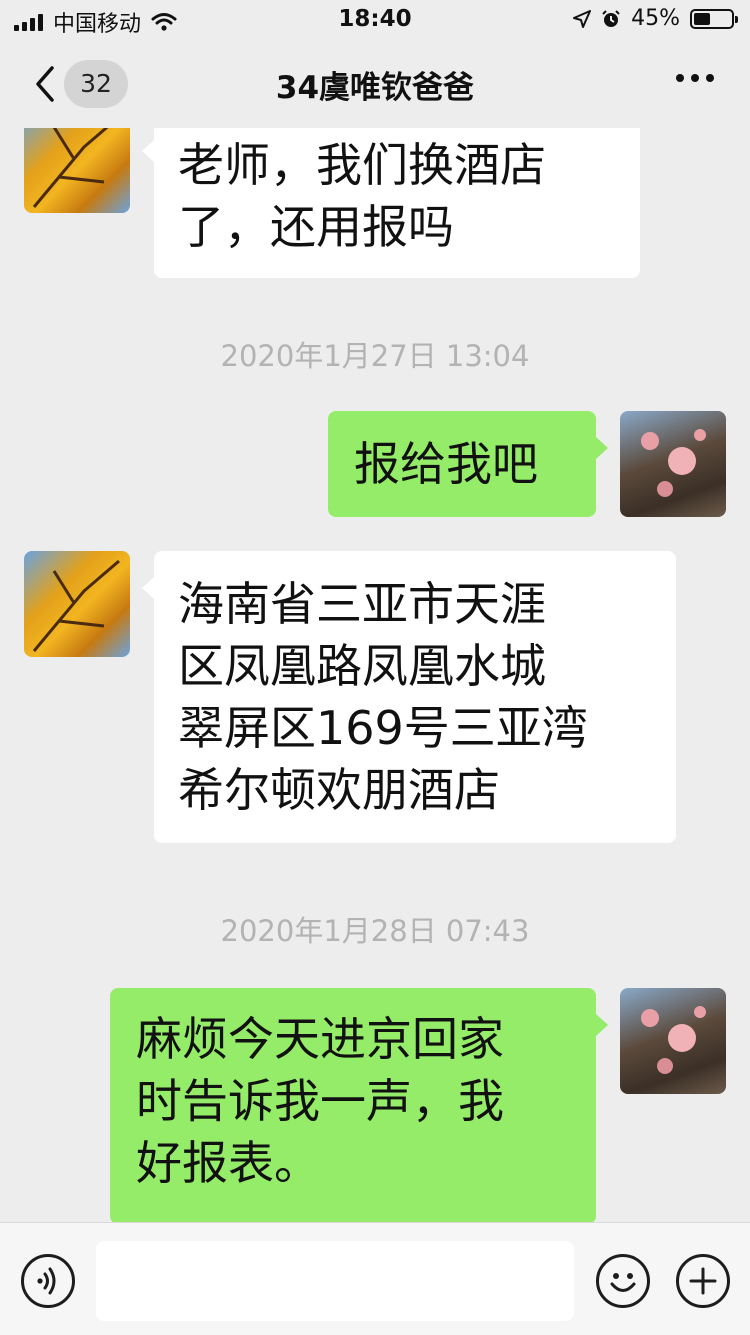 The image size is (750, 1335). What do you see at coordinates (446, 464) in the screenshot?
I see `message-line: 报给我吧` at bounding box center [446, 464].